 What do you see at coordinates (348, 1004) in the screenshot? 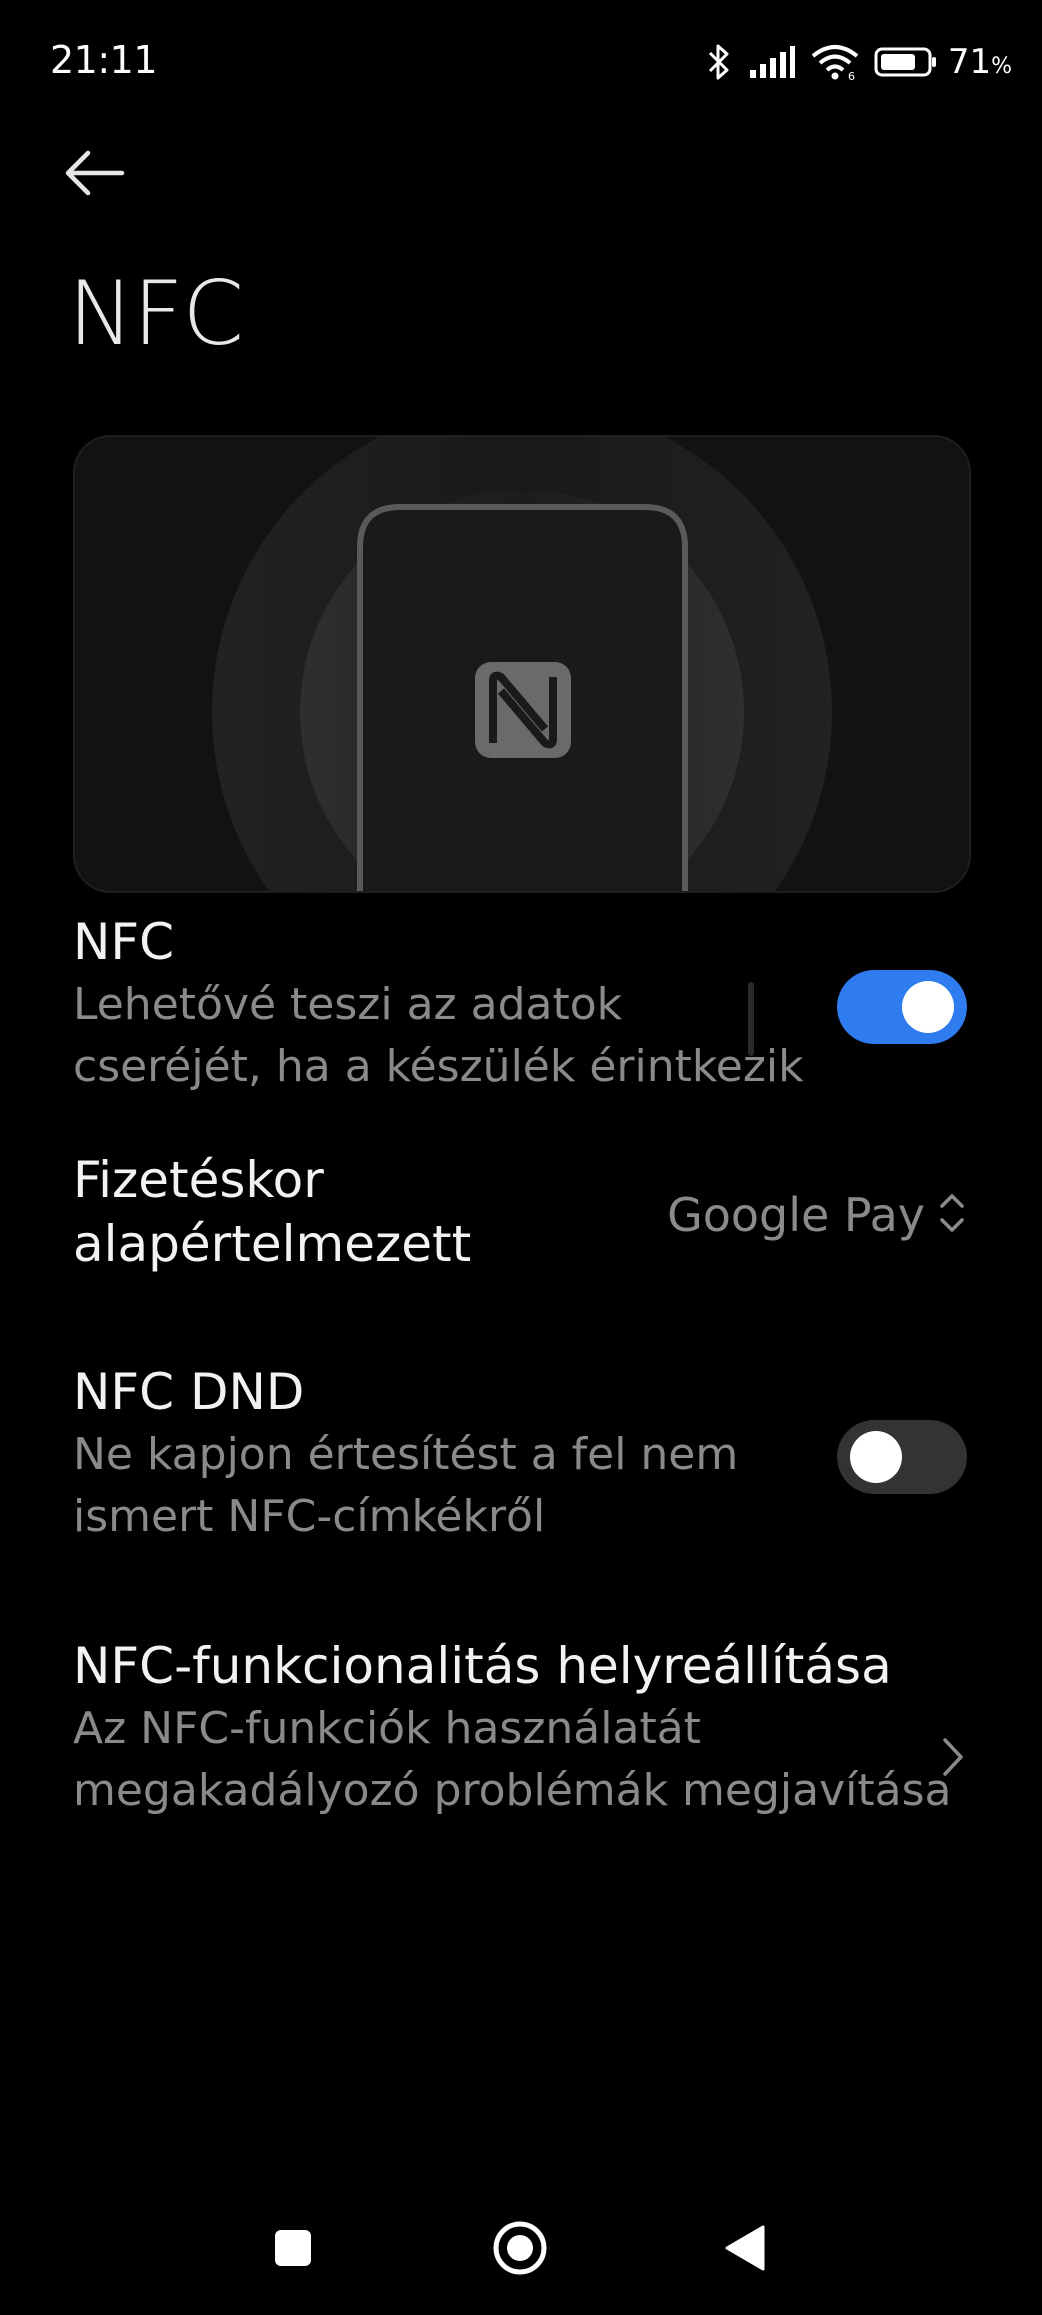
I see `nfc-setting-description-line1: Lehetővé teszi az adatok` at bounding box center [348, 1004].